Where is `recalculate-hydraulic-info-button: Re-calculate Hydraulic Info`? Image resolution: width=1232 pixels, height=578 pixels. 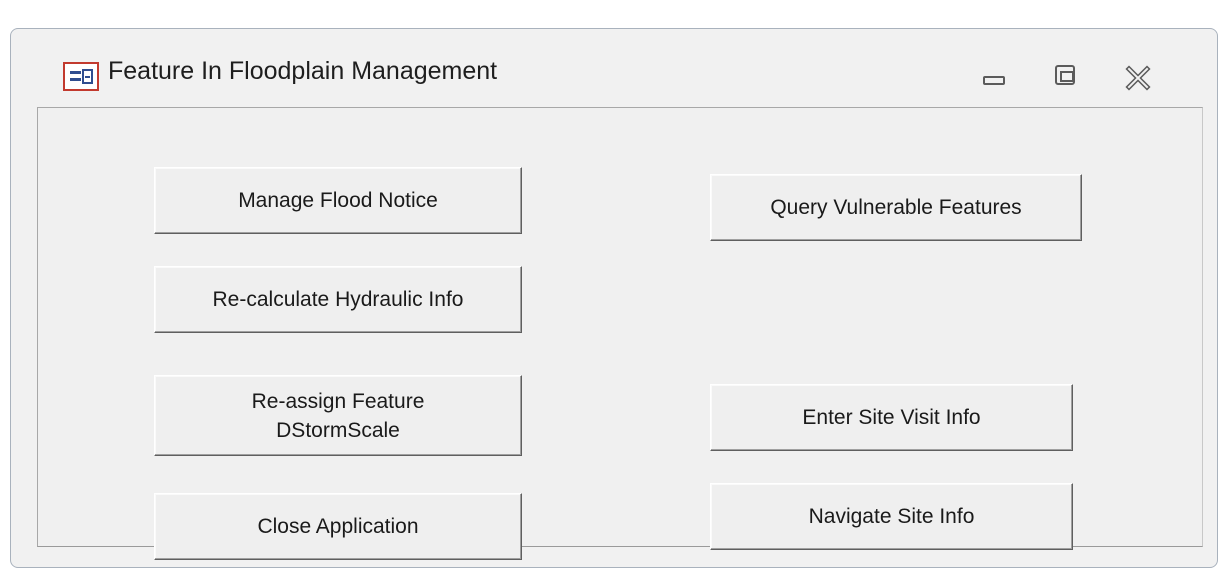 recalculate-hydraulic-info-button: Re-calculate Hydraulic Info is located at coordinates (338, 299).